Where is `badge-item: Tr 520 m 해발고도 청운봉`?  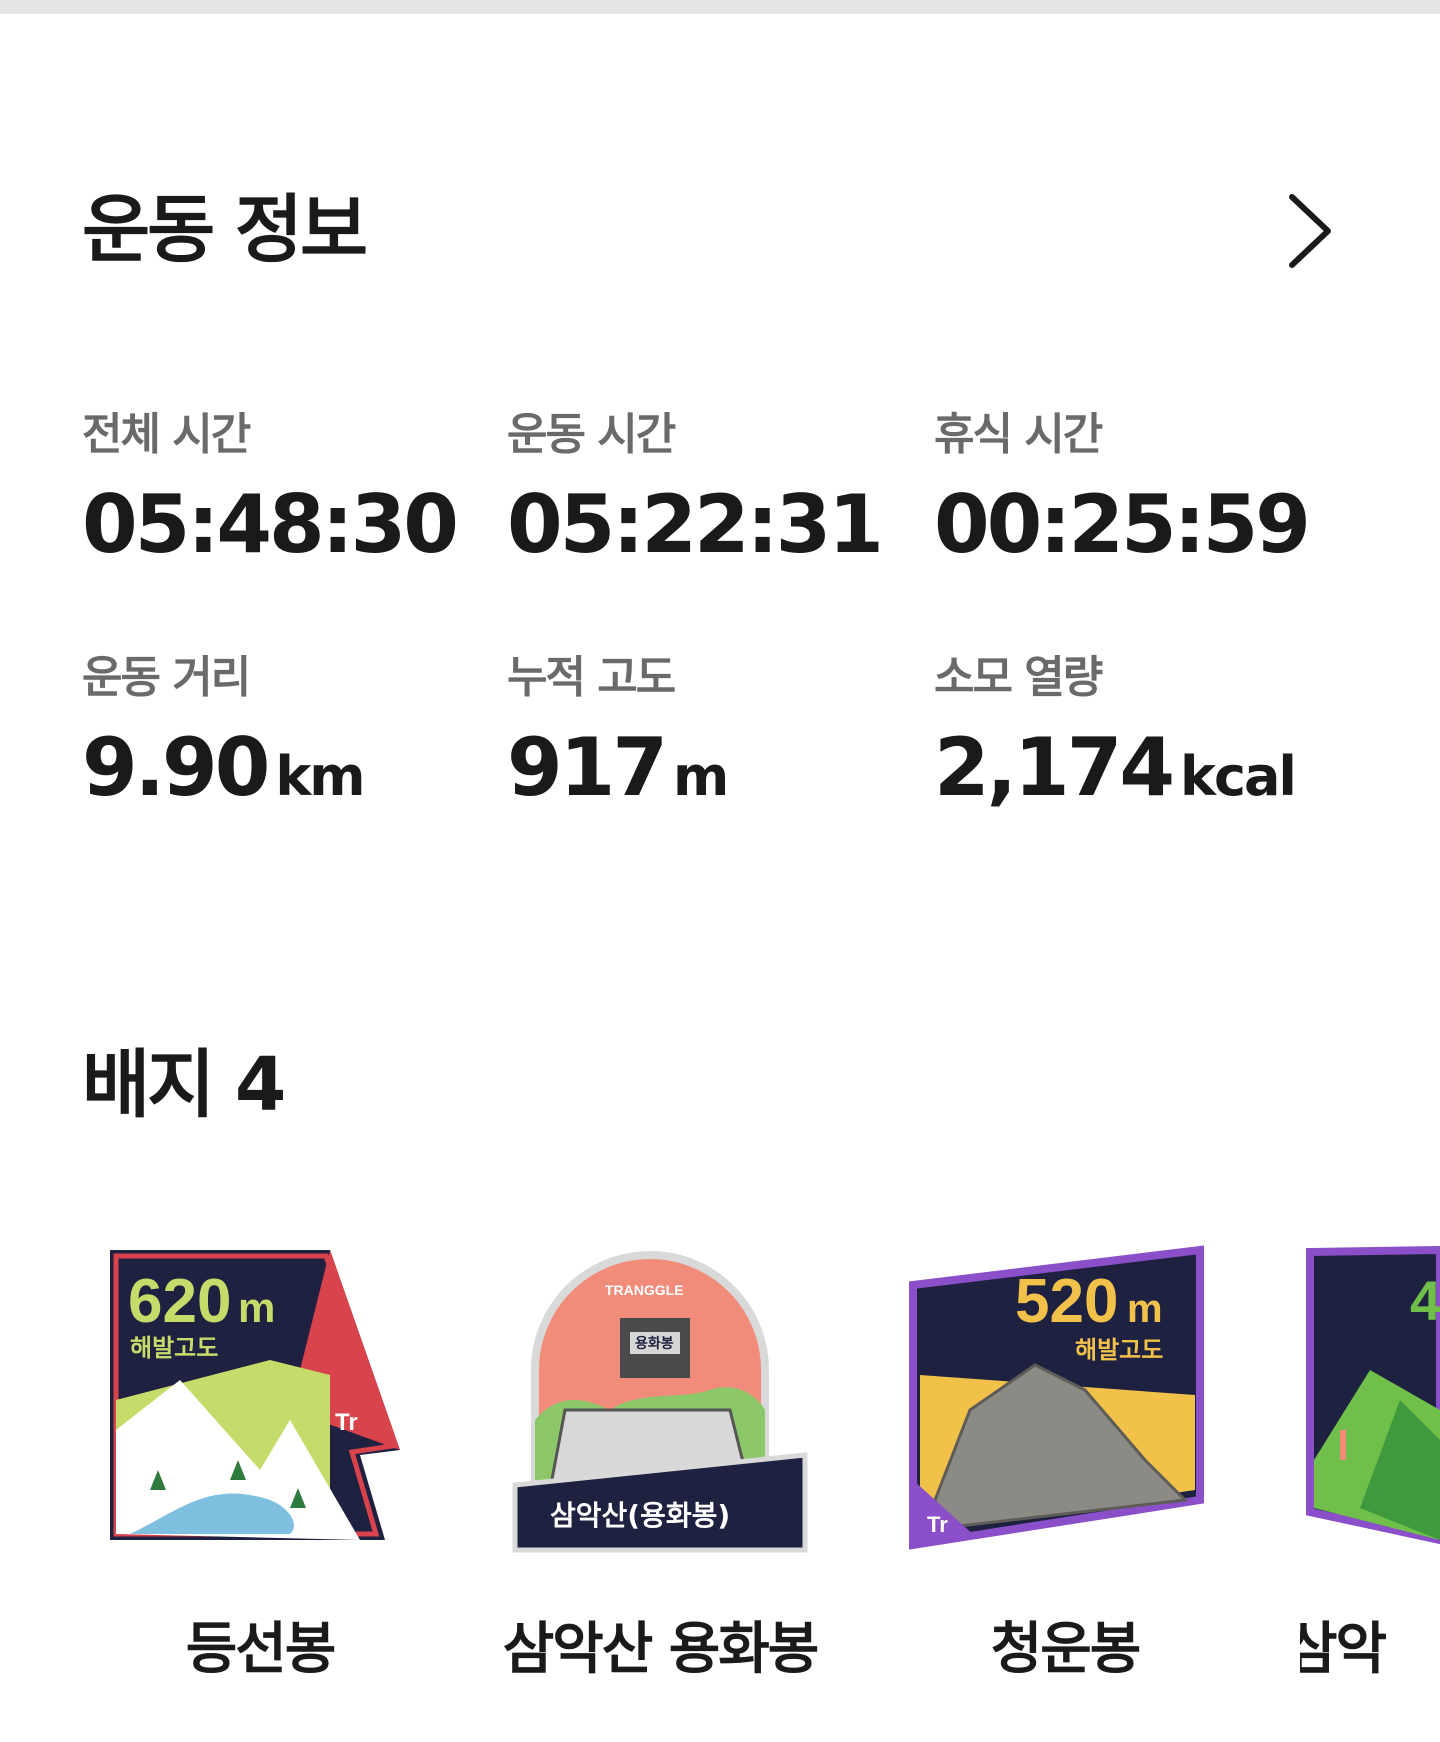
badge-item: Tr 520 m 해발고도 청운봉 is located at coordinates (1065, 1470).